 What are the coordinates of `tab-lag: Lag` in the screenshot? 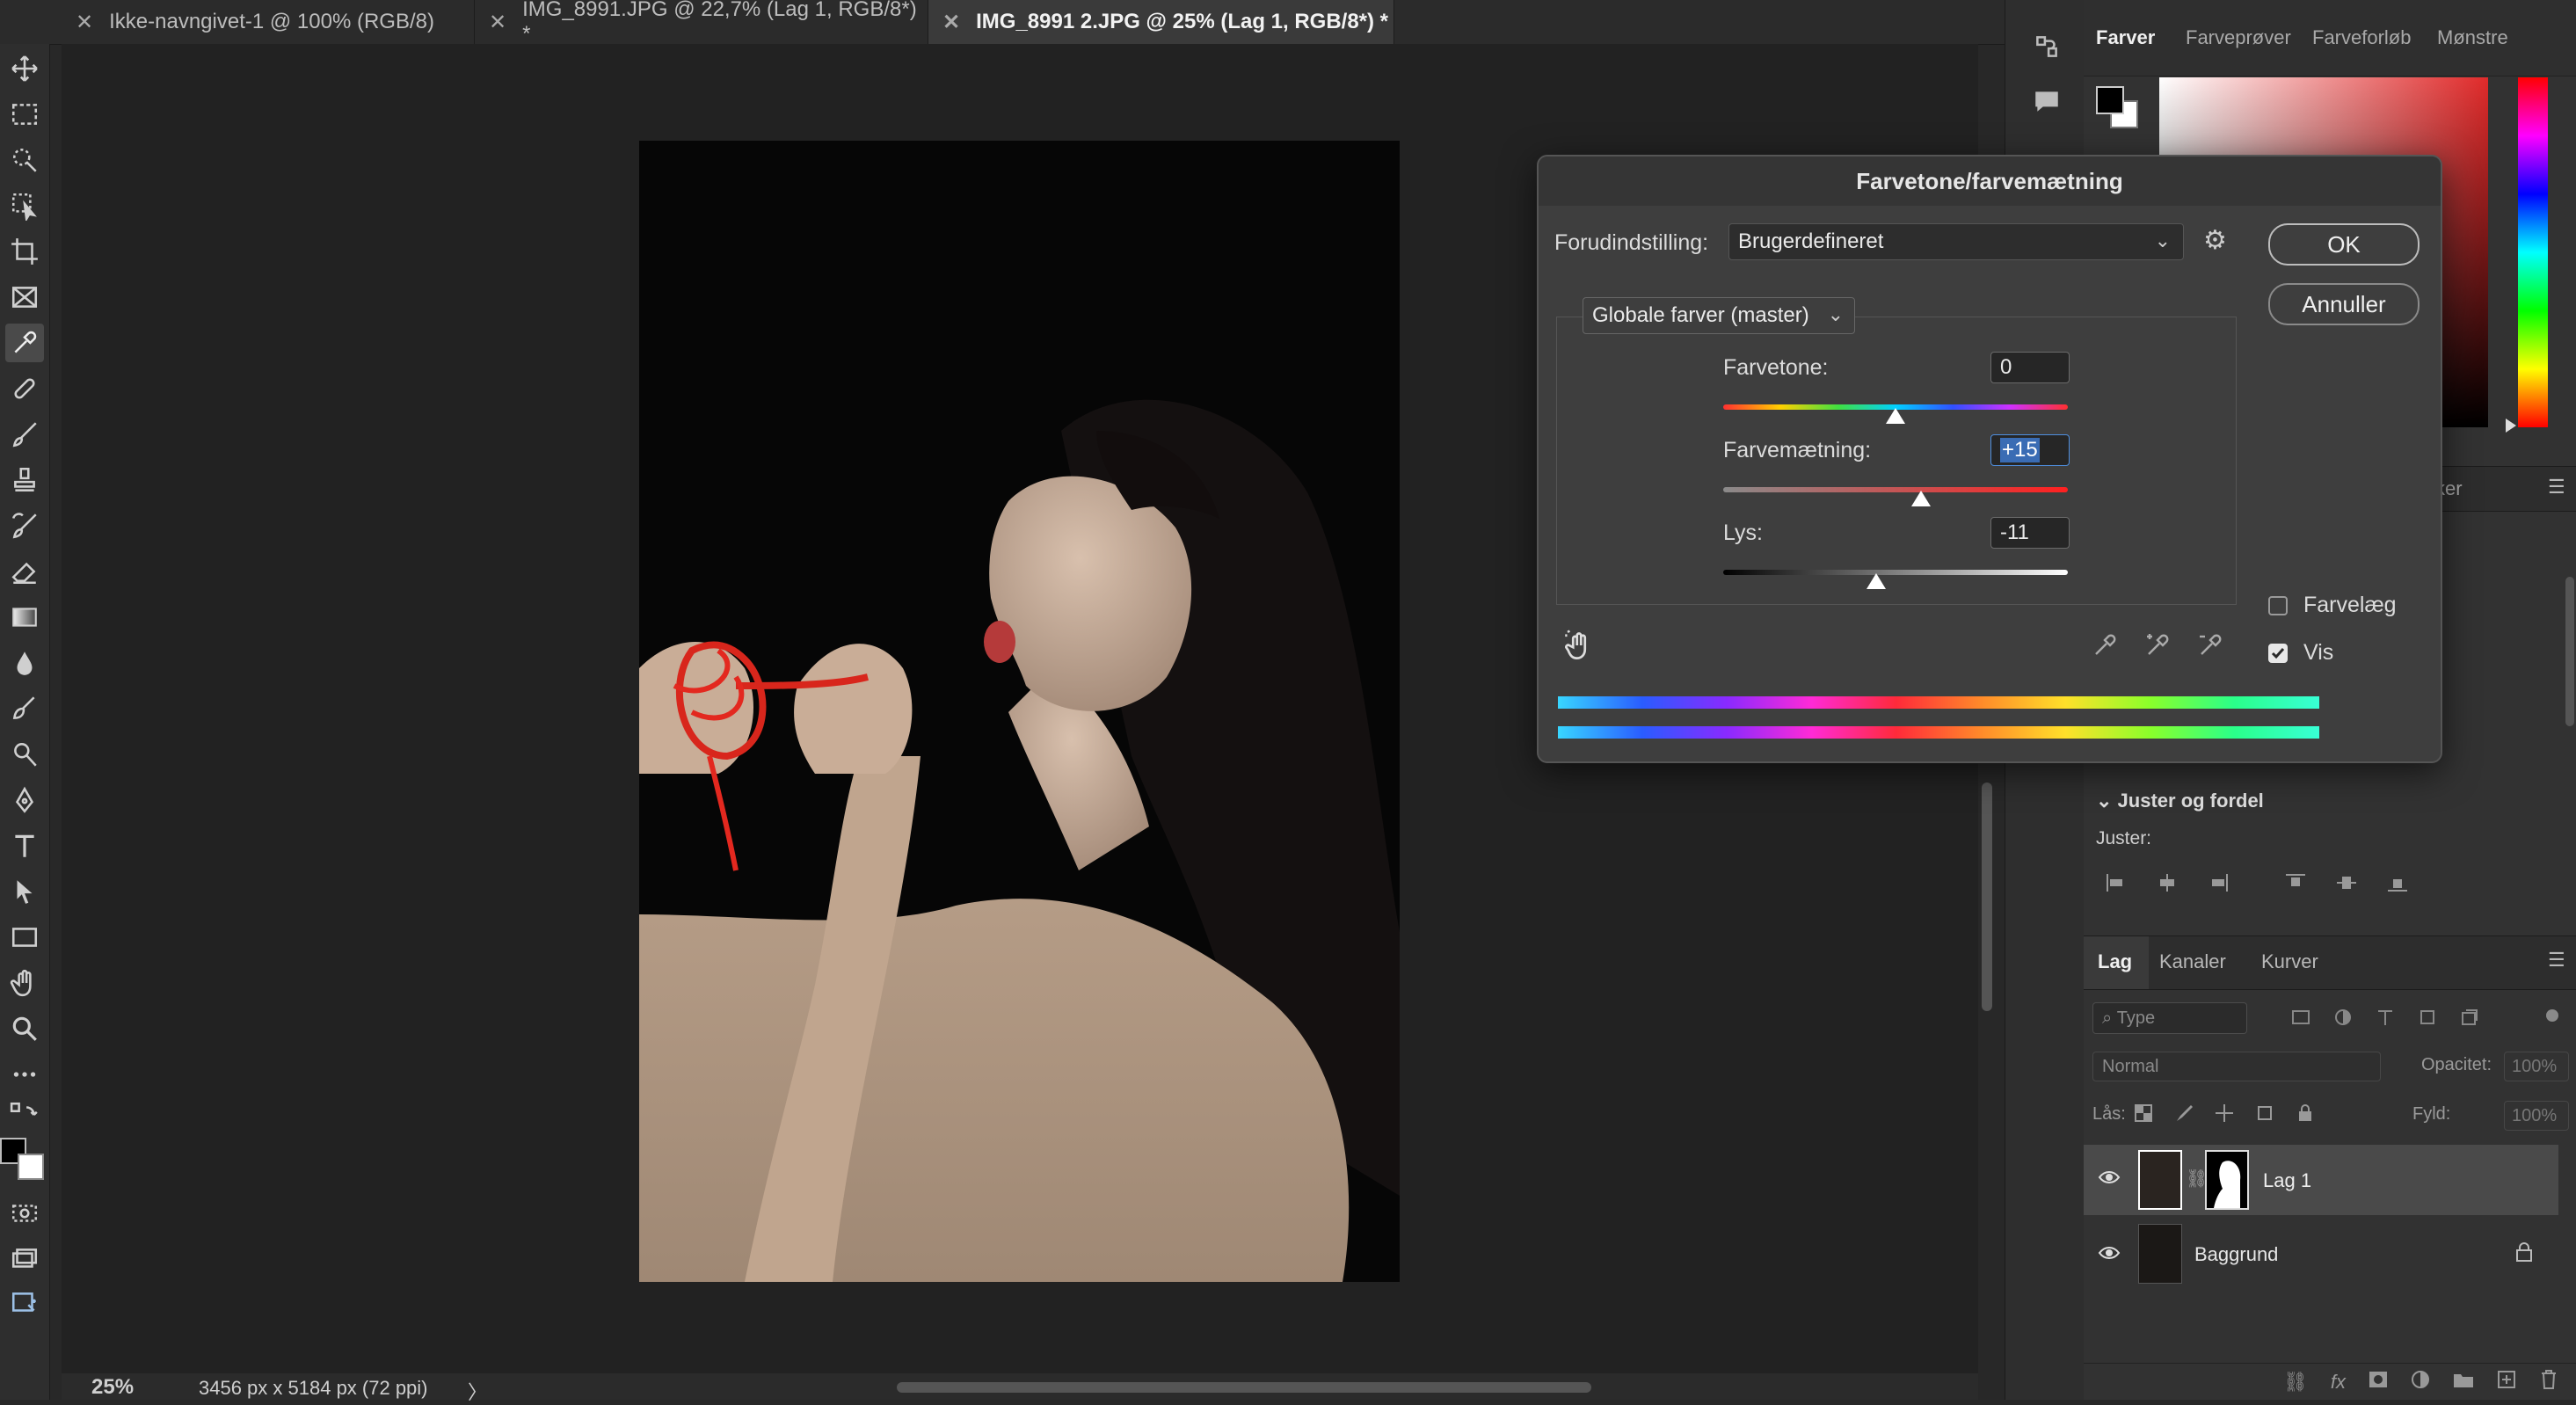 It's located at (2115, 961).